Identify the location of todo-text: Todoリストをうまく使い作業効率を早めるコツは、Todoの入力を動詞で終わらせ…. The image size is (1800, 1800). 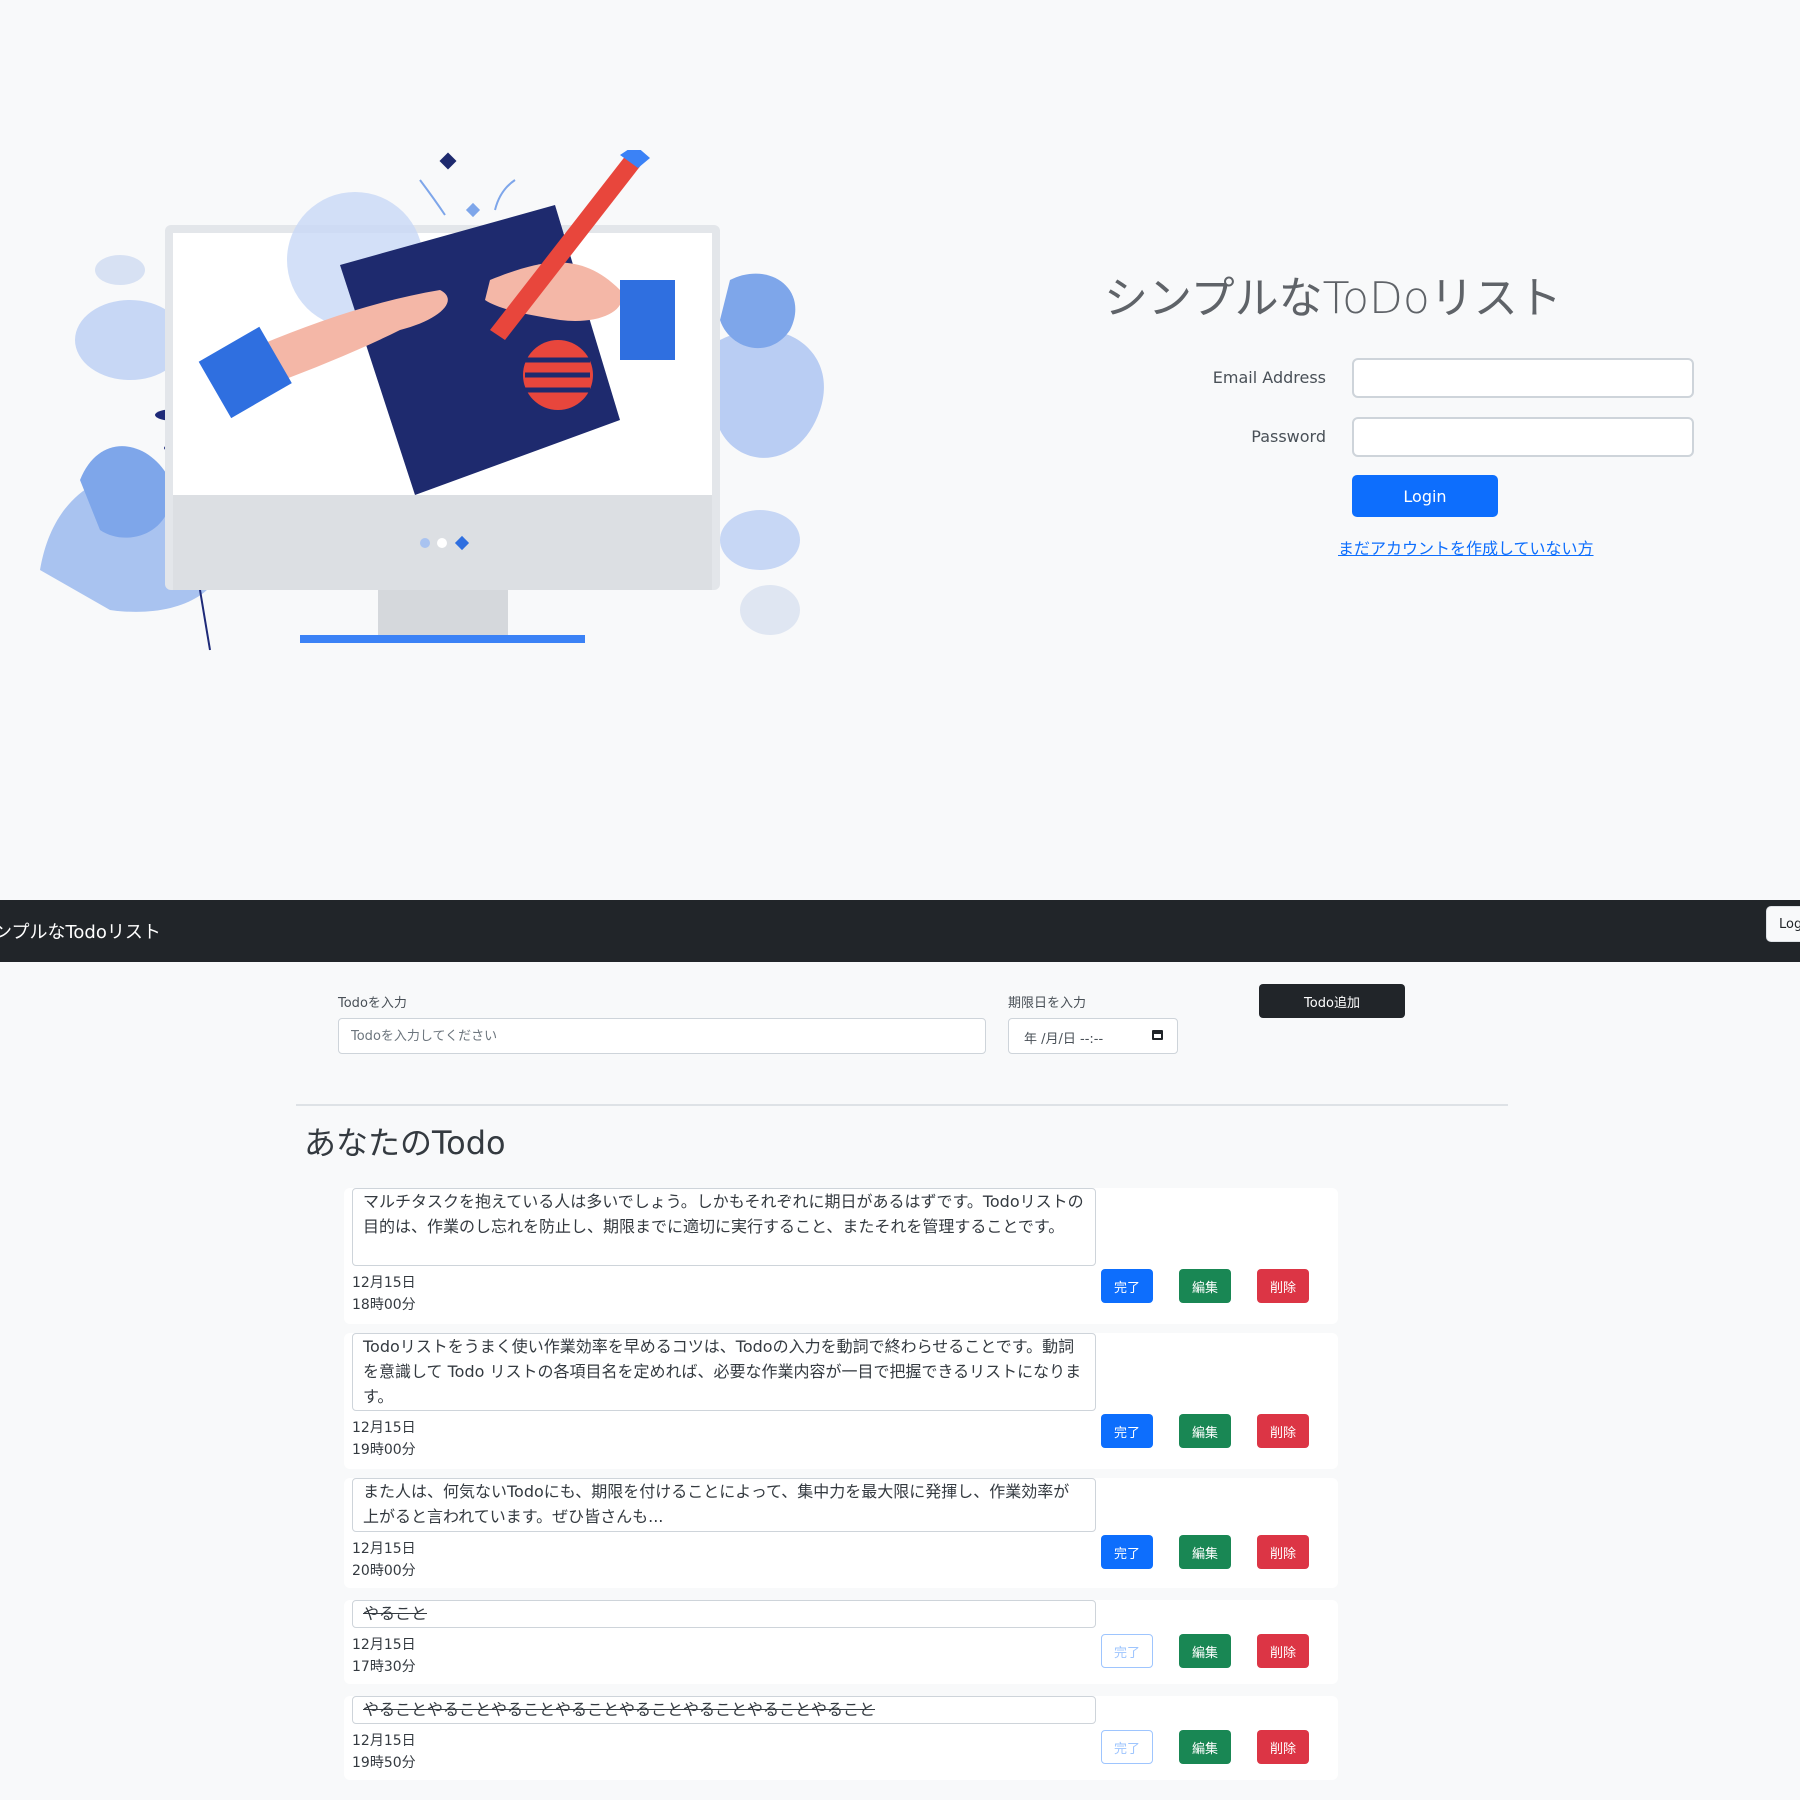
(724, 1372).